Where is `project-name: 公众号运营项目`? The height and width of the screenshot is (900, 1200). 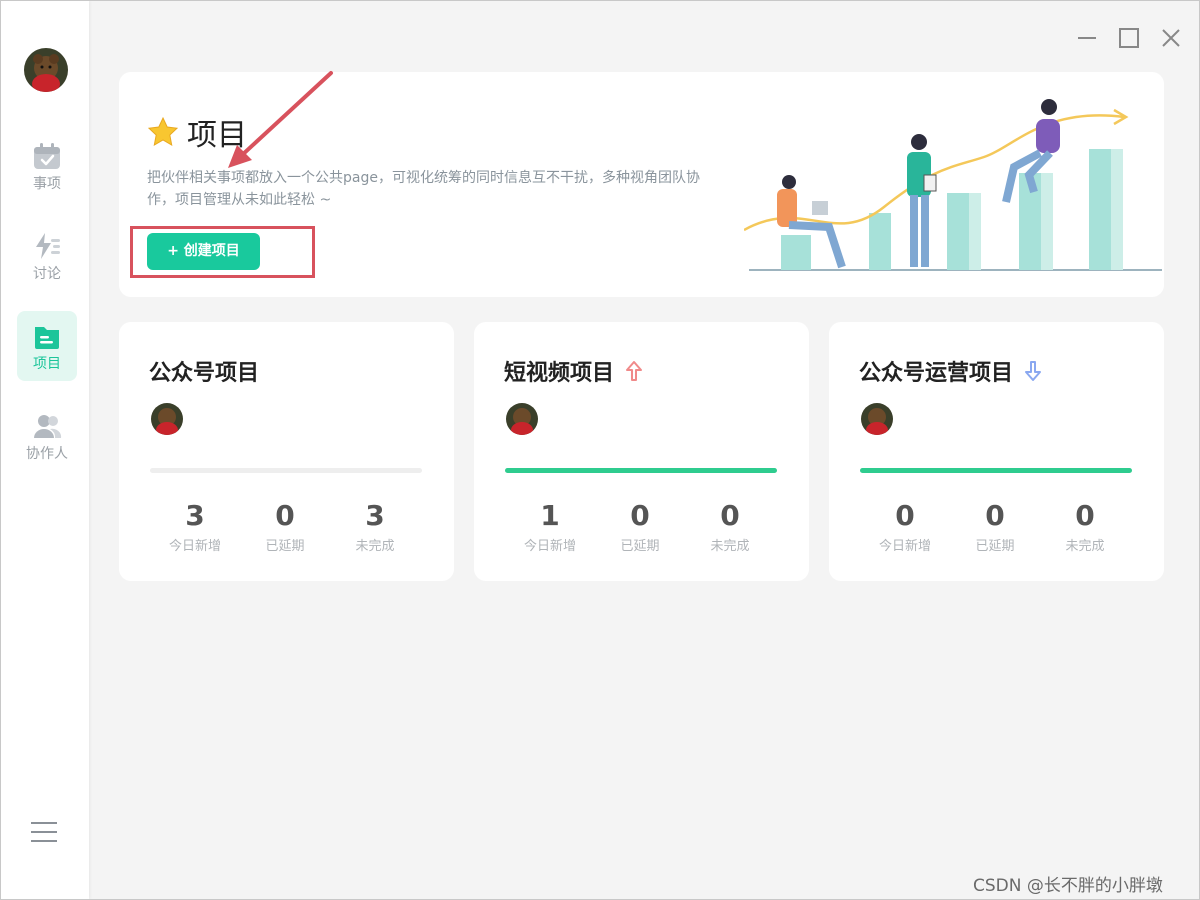
project-name: 公众号运营项目 is located at coordinates (936, 373).